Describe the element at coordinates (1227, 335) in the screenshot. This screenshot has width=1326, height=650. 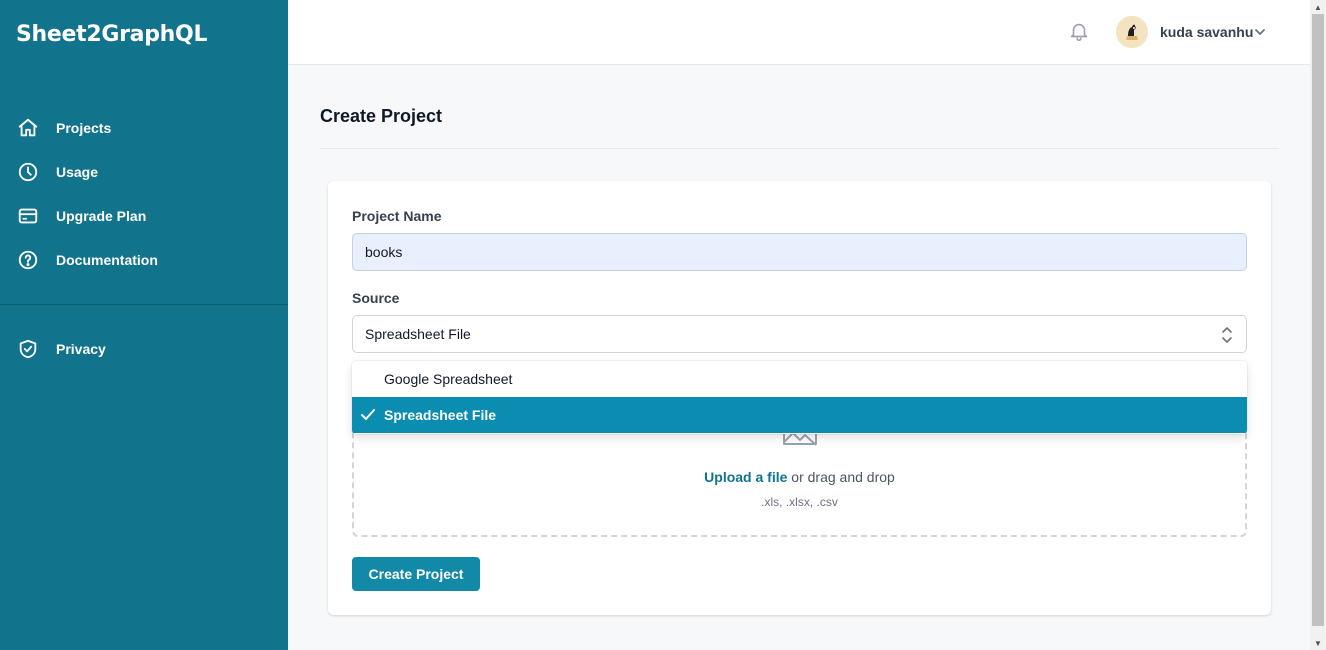
I see `selector-icon` at that location.